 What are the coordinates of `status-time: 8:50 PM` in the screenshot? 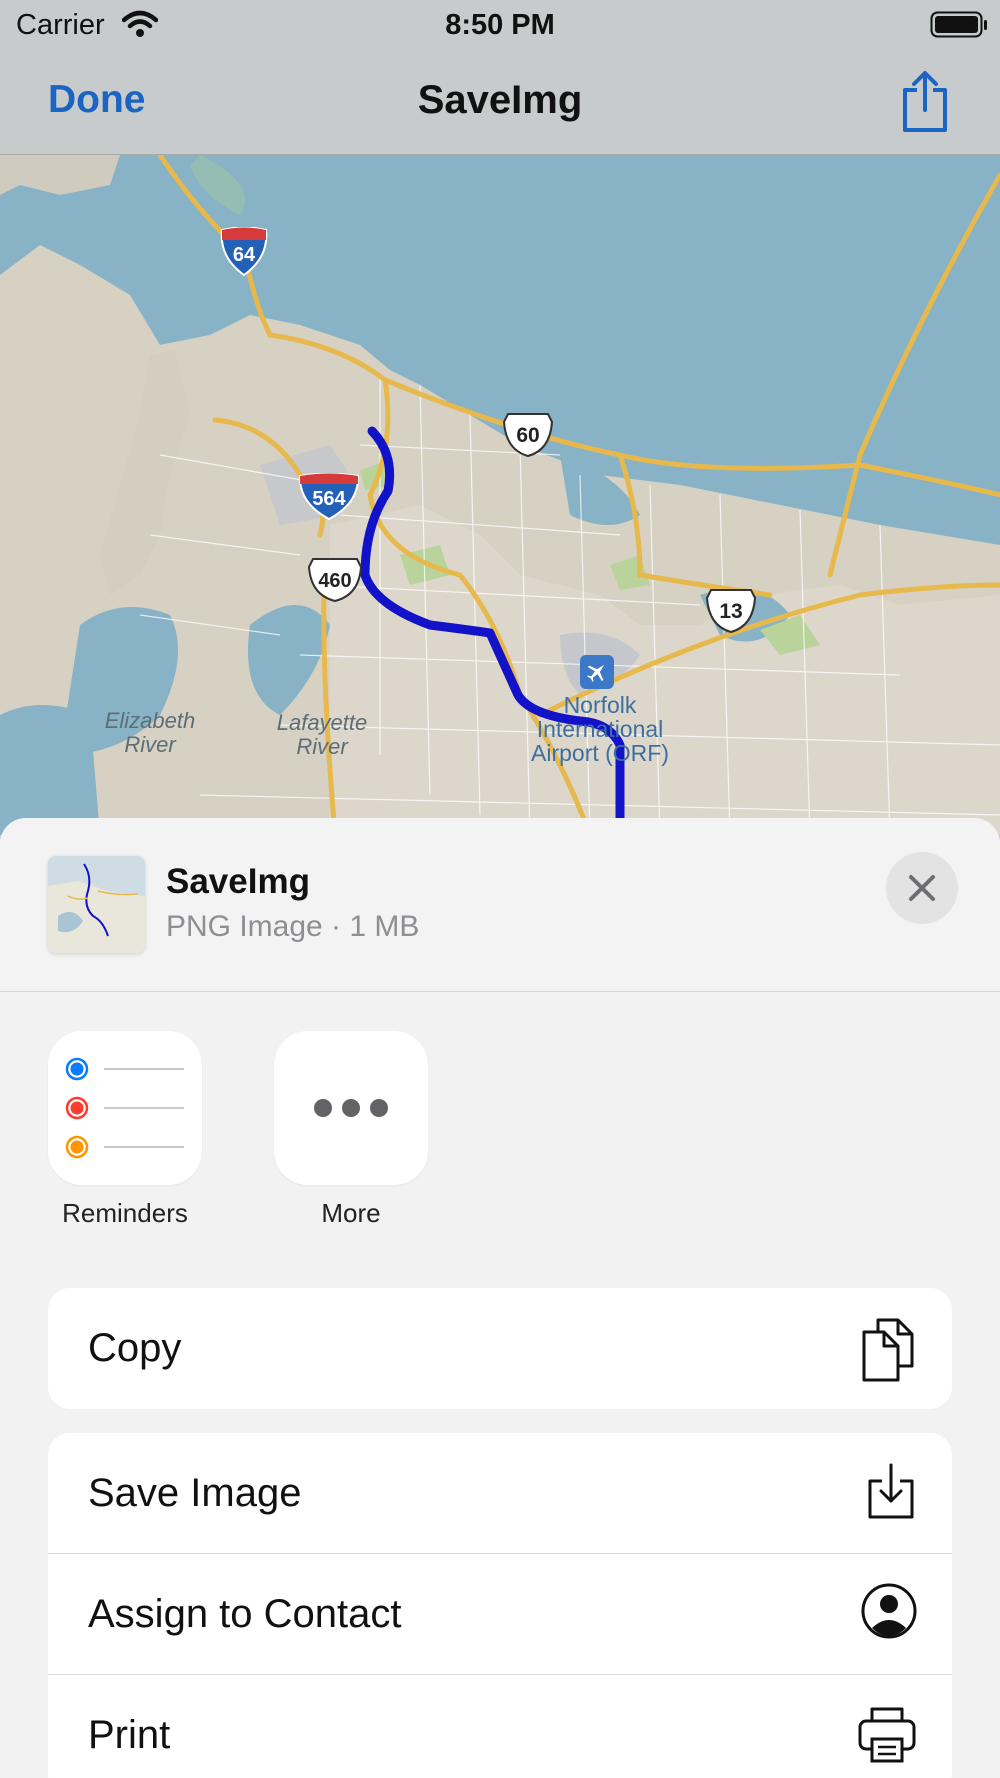 It's located at (500, 25).